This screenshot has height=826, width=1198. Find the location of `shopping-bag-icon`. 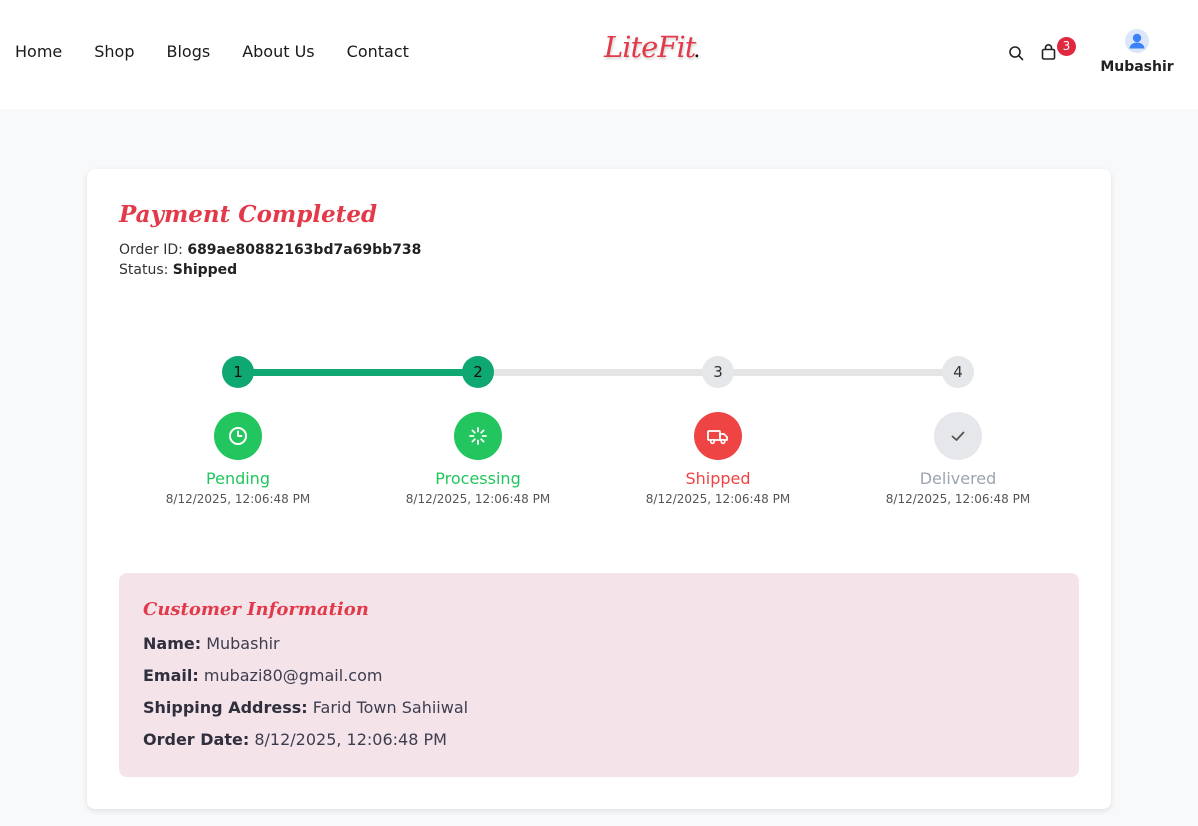

shopping-bag-icon is located at coordinates (1048, 52).